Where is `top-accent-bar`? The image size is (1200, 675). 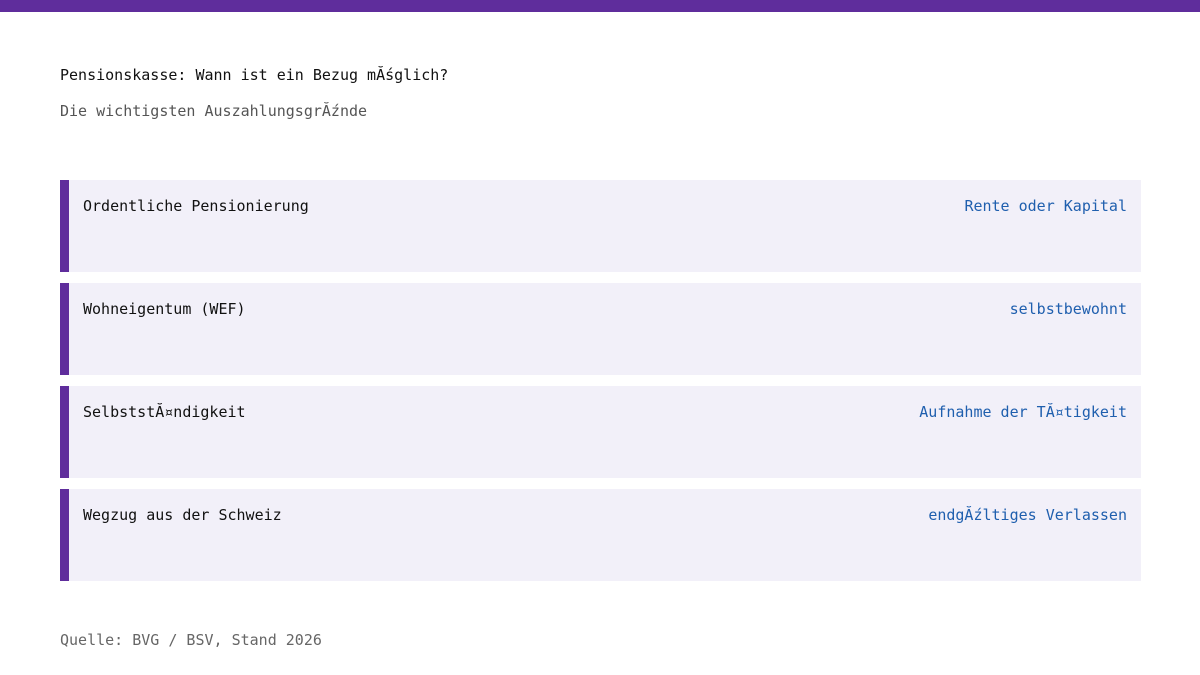 top-accent-bar is located at coordinates (600, 6).